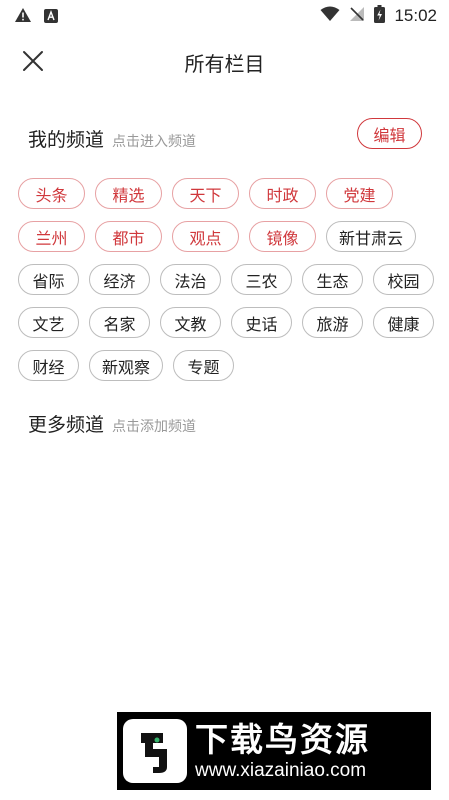  I want to click on my-channels-header: 我的频道 点击进入频道, so click(112, 138).